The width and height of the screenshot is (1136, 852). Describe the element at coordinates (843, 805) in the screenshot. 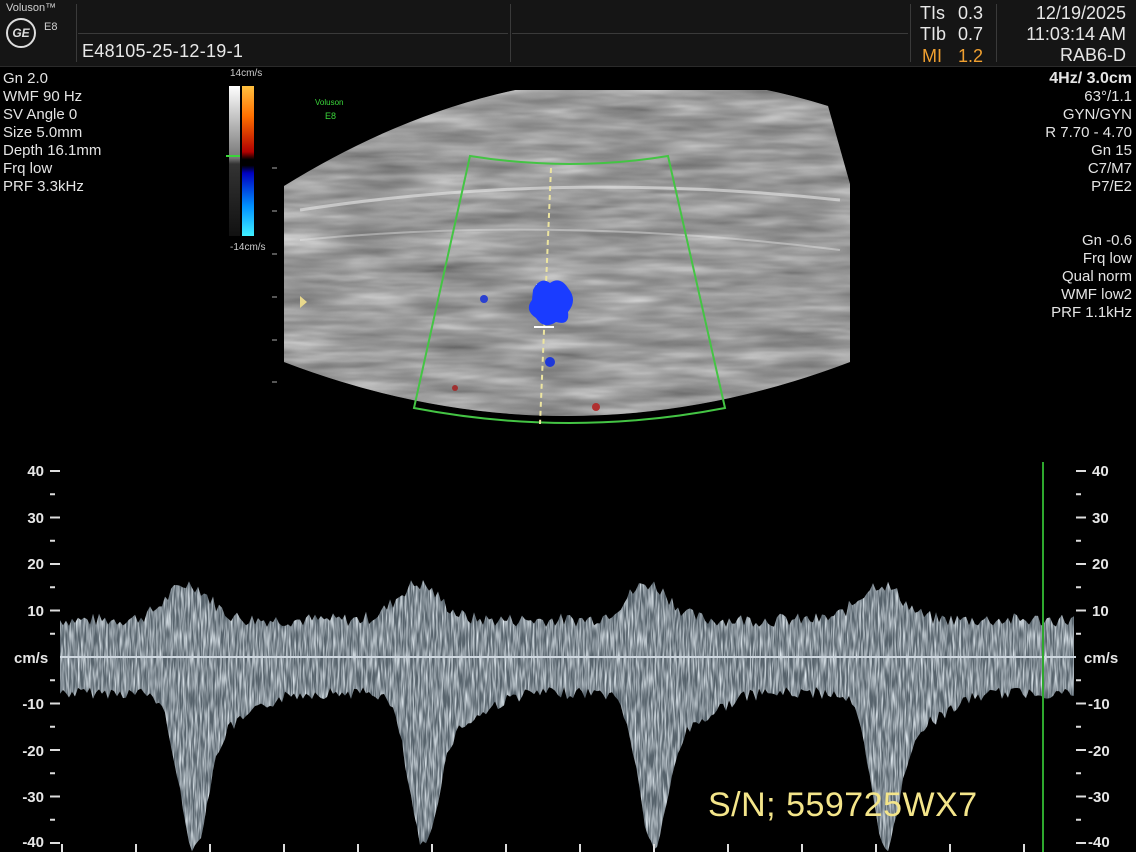

I see `serial-number: S/N; 559725WX7` at that location.